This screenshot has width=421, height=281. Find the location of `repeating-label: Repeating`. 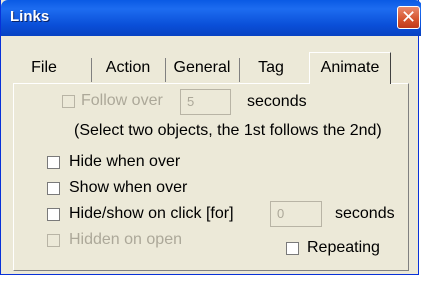

repeating-label: Repeating is located at coordinates (343, 247).